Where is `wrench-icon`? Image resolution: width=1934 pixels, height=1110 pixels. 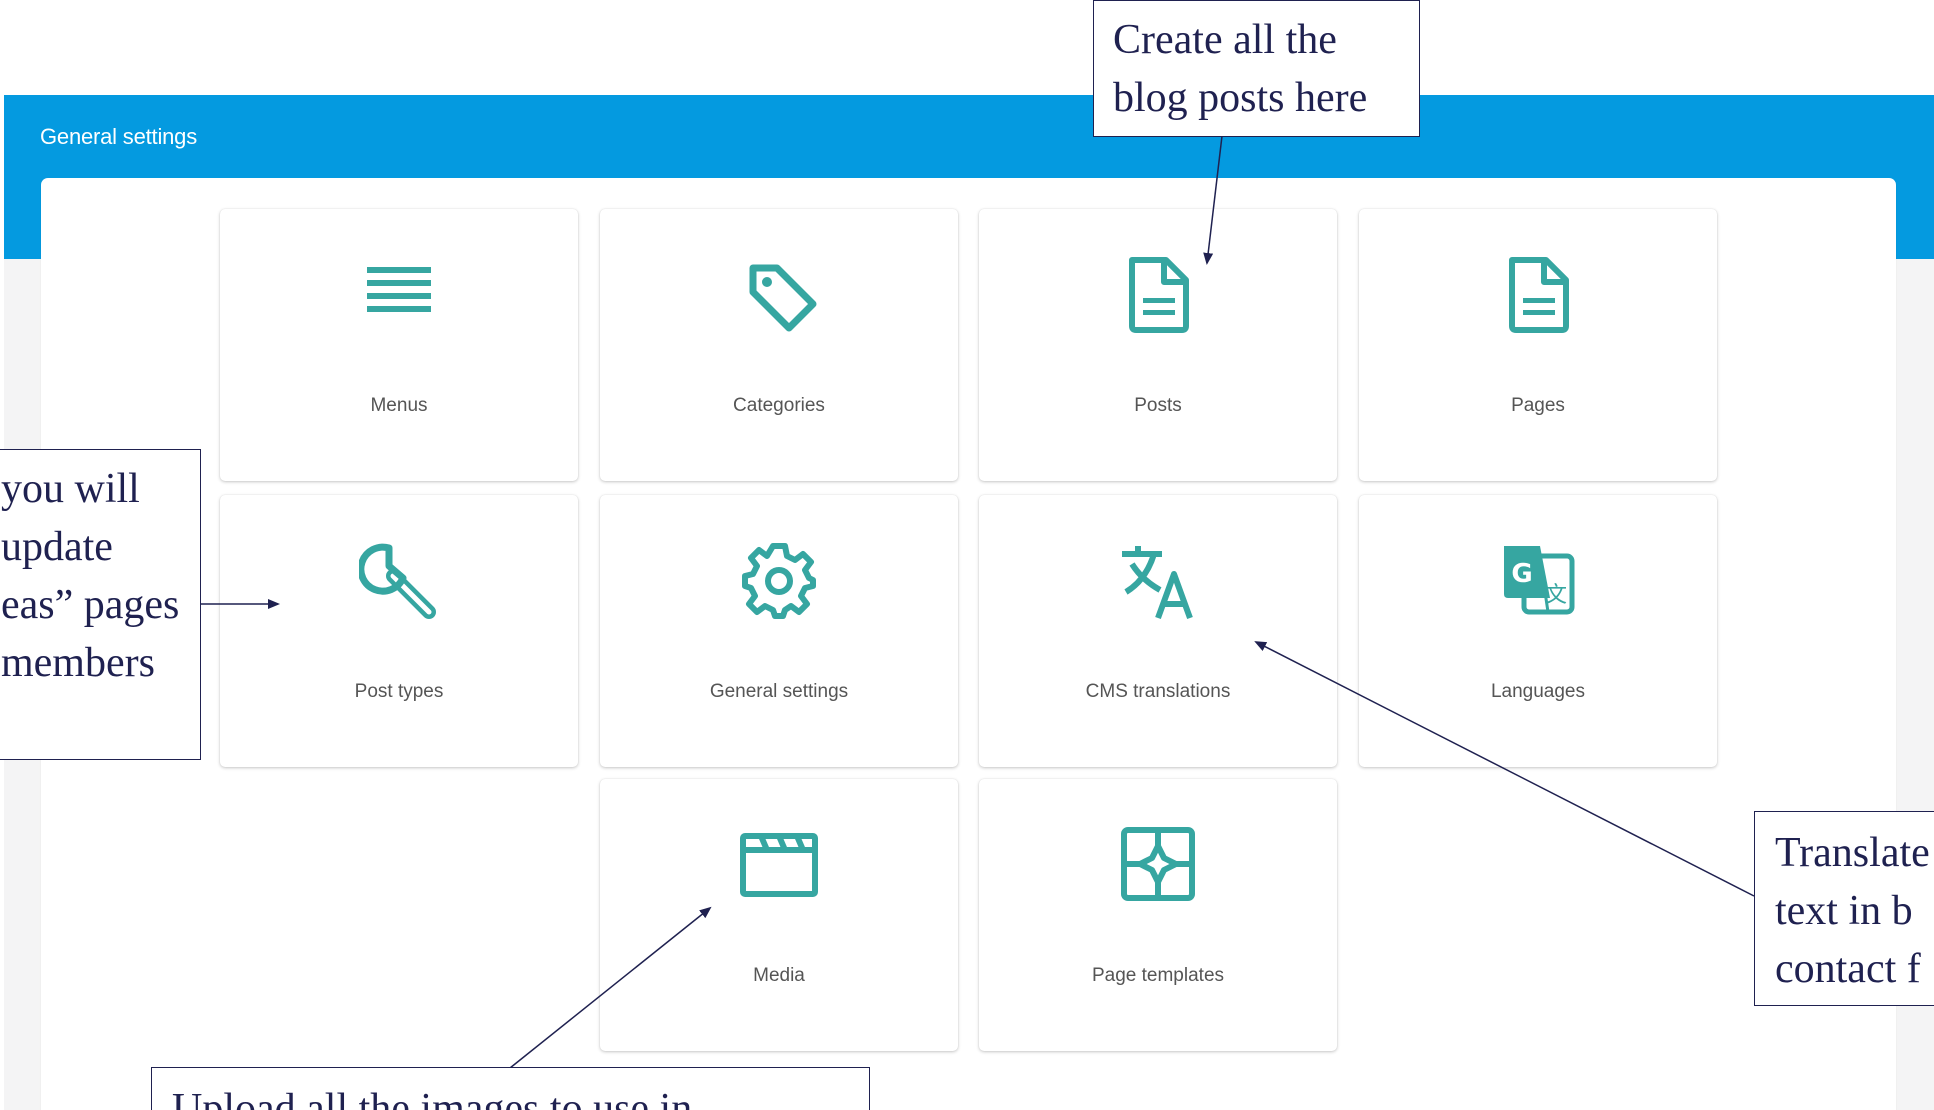
wrench-icon is located at coordinates (399, 580).